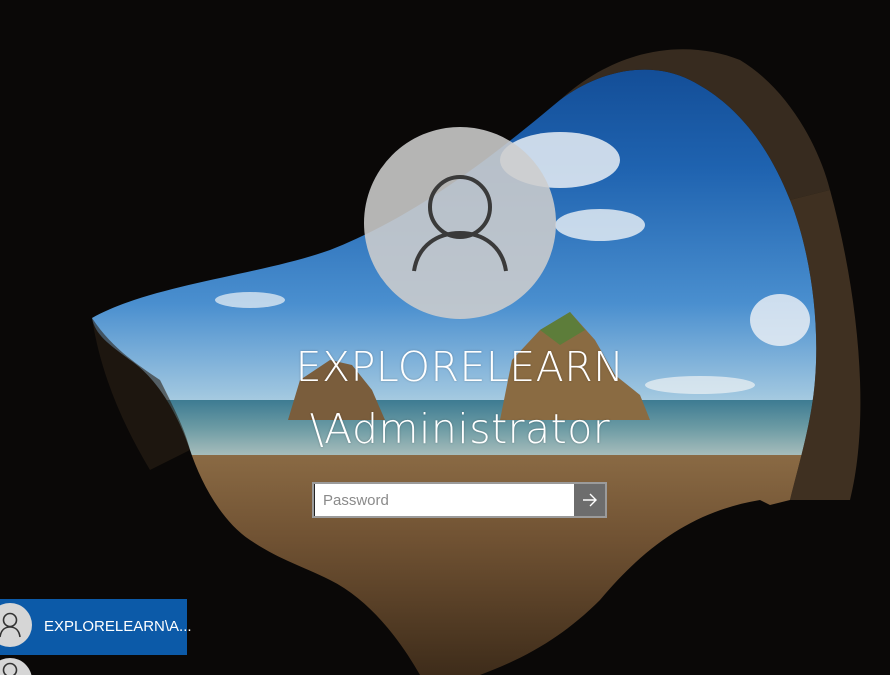 The image size is (890, 675). I want to click on user-name-domain: EXPLORELEARN, so click(460, 367).